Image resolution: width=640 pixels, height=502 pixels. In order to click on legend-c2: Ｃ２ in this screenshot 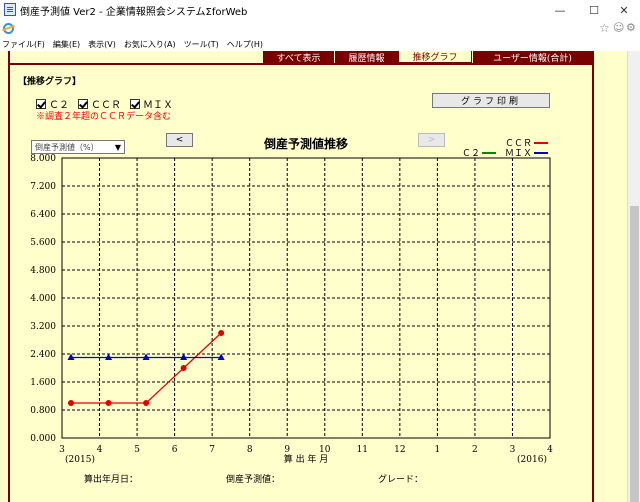, I will do `click(479, 152)`.